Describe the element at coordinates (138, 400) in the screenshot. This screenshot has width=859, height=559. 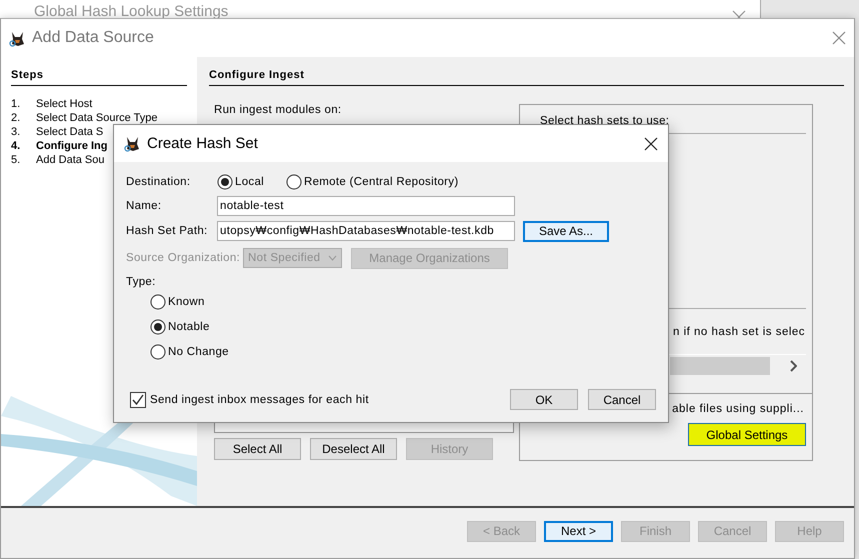
I see `inbox-checkbox` at that location.